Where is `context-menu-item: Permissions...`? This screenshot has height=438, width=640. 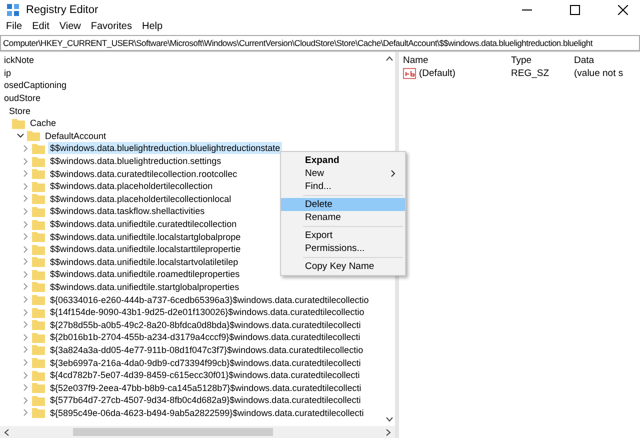
context-menu-item: Permissions... is located at coordinates (343, 248).